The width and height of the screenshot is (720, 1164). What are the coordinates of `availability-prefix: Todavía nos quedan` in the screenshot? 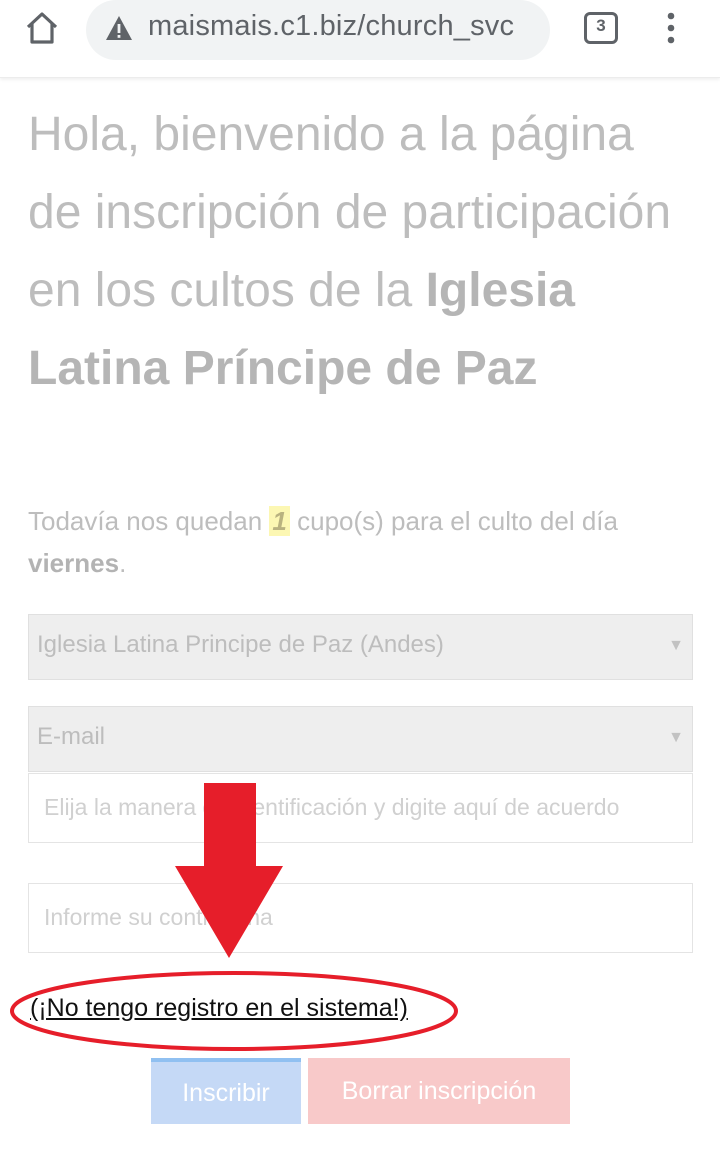 It's located at (149, 521).